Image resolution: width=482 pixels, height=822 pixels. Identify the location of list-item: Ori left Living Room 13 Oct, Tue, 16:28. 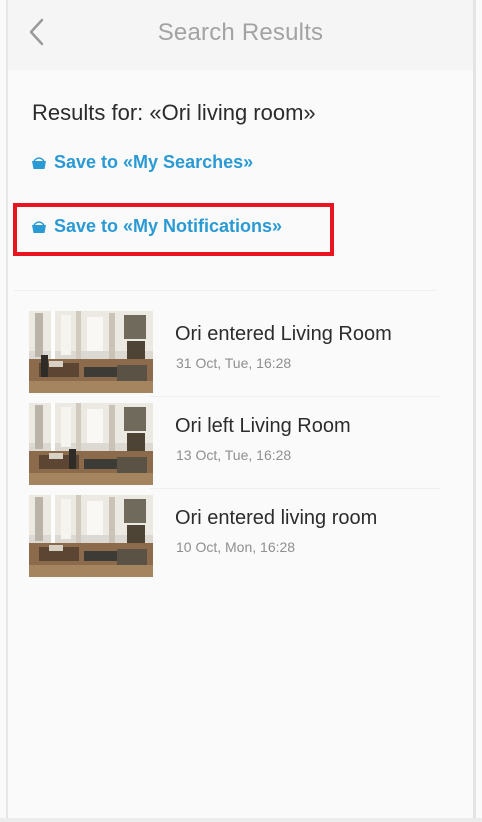
(230, 443).